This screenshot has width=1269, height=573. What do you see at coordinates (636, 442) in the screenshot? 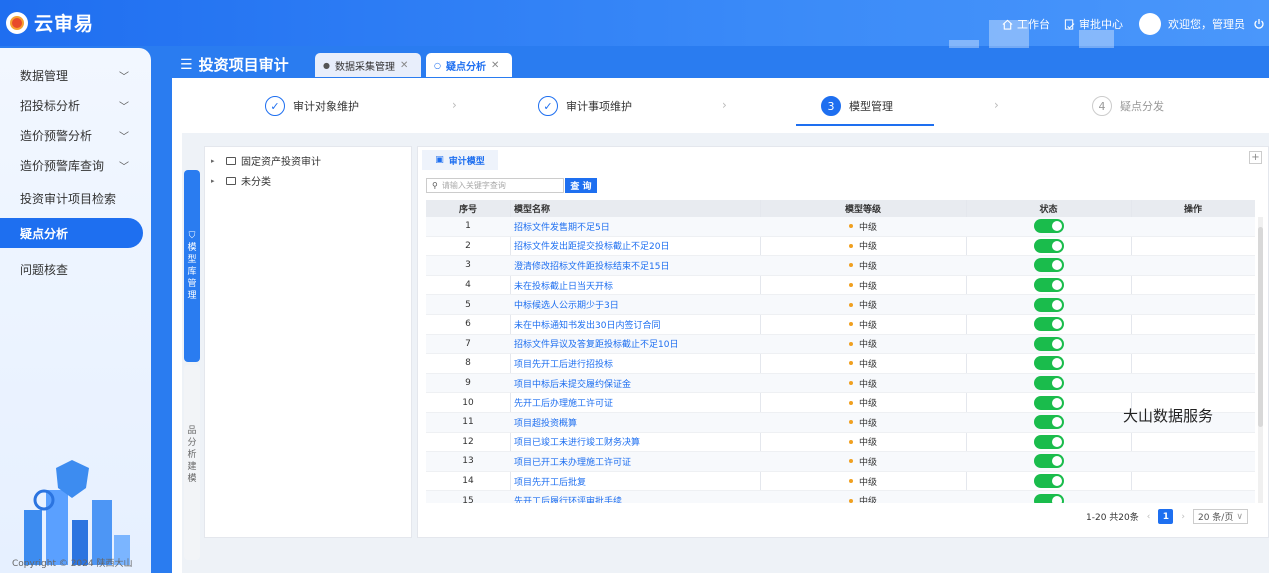
I see `model-name-link: 项目已竣工未进行竣工财务决算` at bounding box center [636, 442].